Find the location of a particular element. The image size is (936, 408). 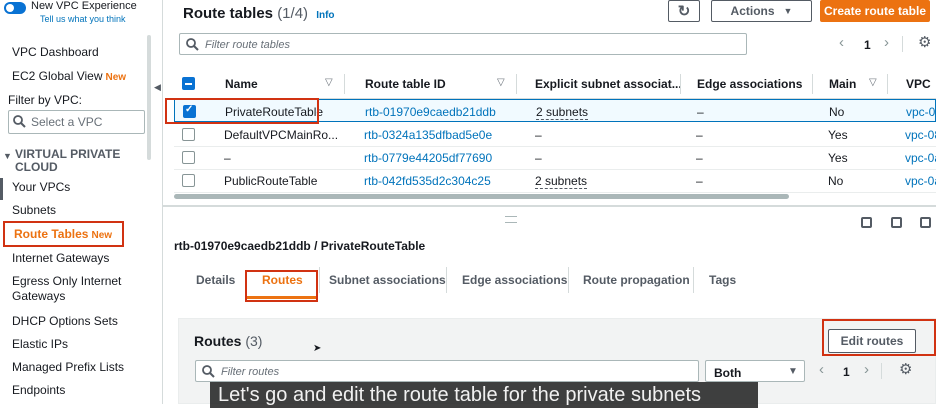

search-icon is located at coordinates (208, 371).